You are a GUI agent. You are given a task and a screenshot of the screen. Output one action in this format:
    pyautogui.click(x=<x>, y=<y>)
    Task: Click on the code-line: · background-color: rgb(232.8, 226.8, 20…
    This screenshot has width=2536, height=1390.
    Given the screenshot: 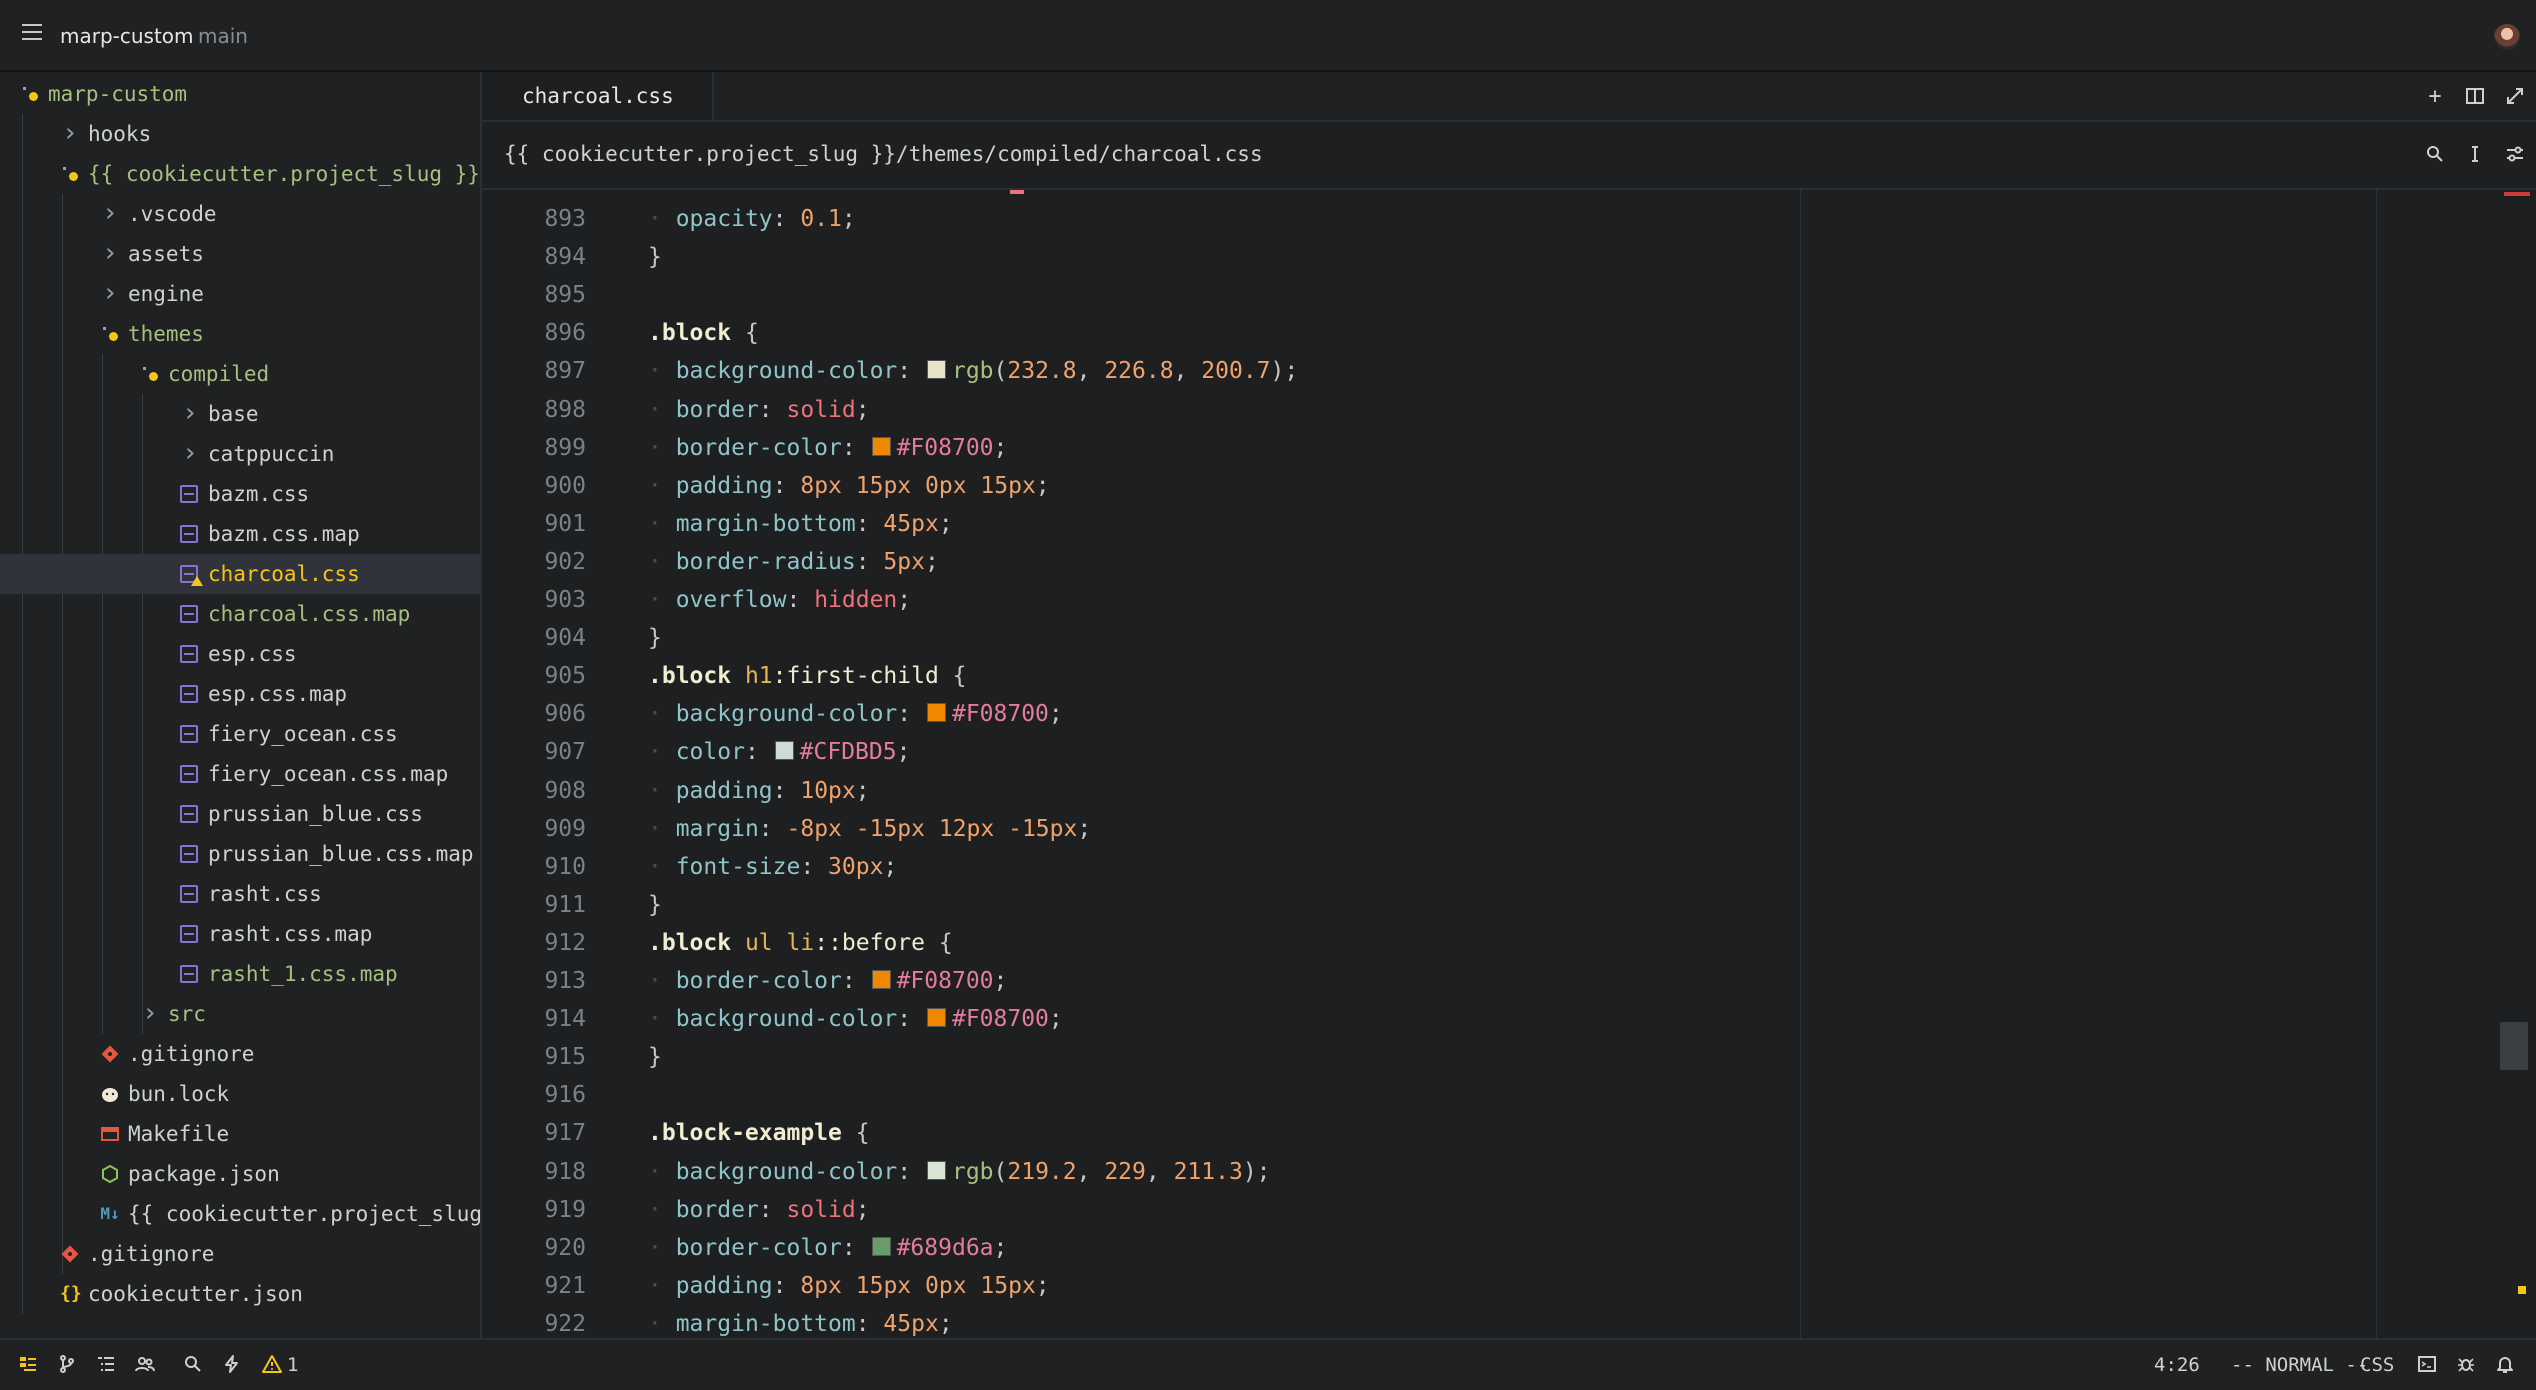 What is the action you would take?
    pyautogui.click(x=973, y=371)
    